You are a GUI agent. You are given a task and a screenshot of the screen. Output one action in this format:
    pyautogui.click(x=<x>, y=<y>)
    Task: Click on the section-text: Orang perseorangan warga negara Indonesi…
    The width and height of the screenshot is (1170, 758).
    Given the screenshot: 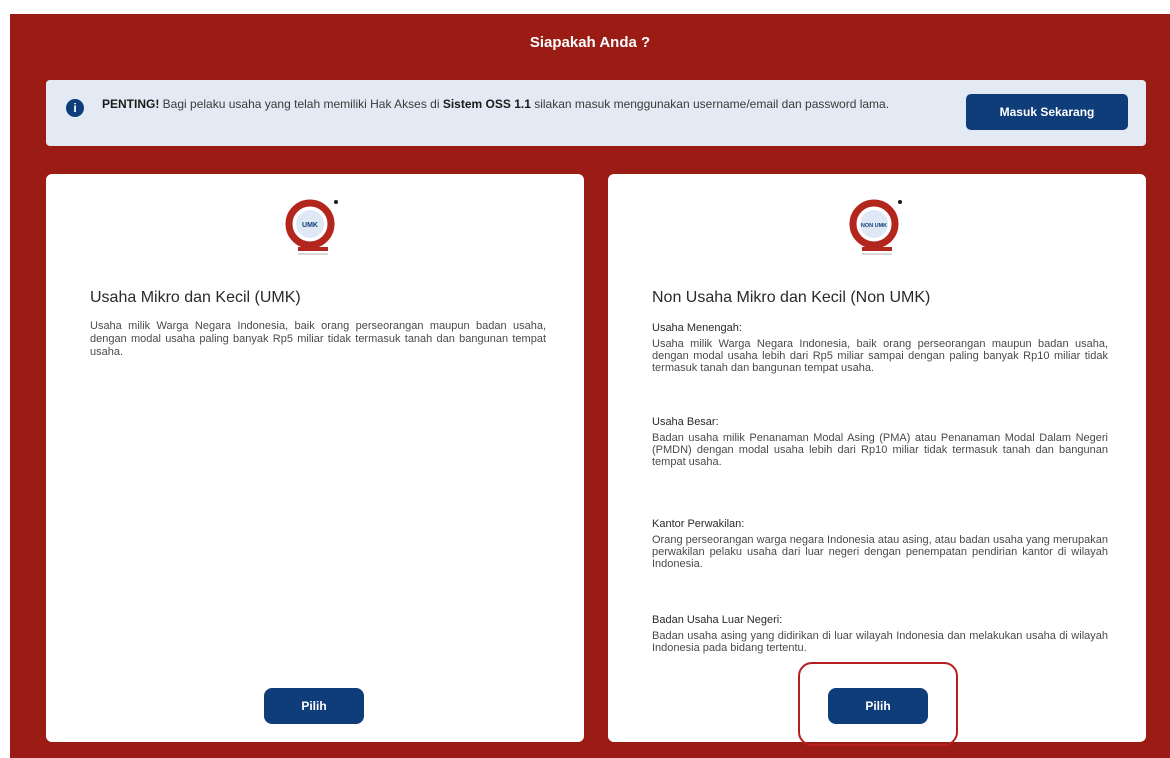 What is the action you would take?
    pyautogui.click(x=880, y=552)
    